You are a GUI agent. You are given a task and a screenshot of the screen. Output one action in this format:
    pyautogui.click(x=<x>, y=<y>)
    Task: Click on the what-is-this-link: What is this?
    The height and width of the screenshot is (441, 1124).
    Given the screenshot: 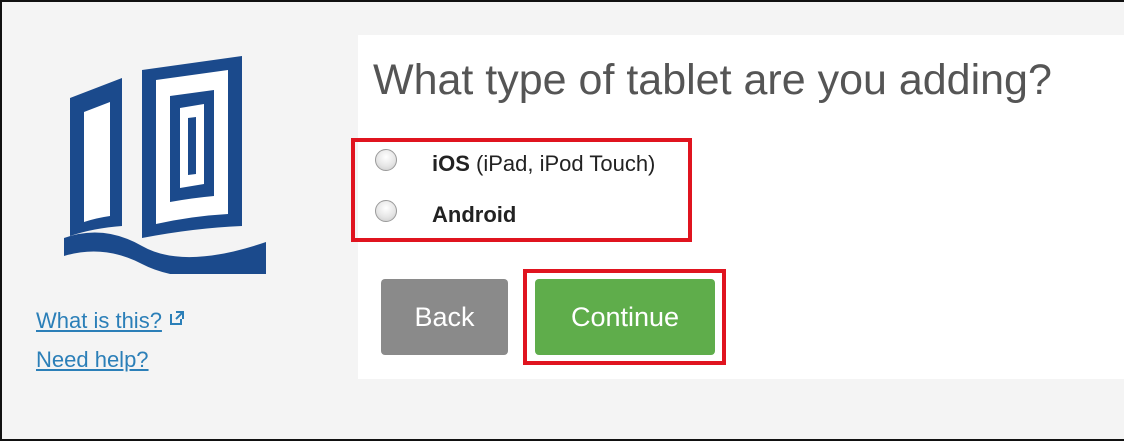 What is the action you would take?
    pyautogui.click(x=111, y=321)
    